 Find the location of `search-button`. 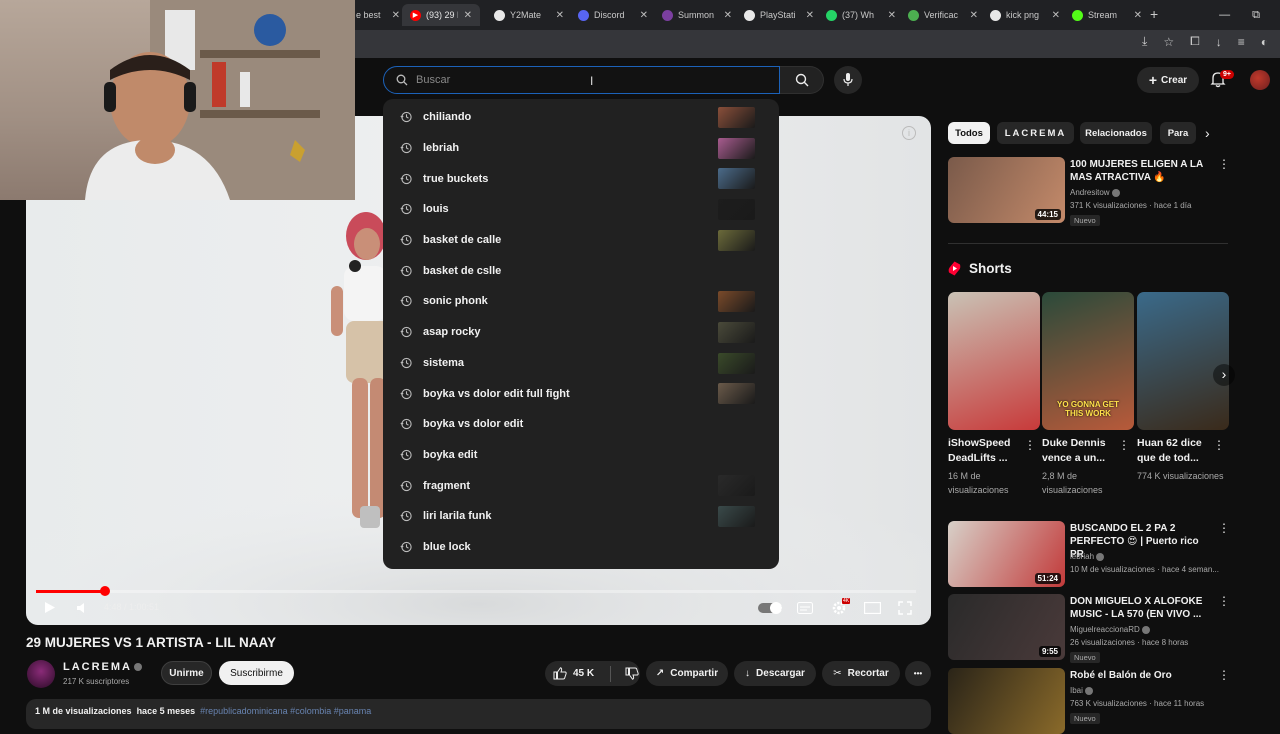

search-button is located at coordinates (802, 80).